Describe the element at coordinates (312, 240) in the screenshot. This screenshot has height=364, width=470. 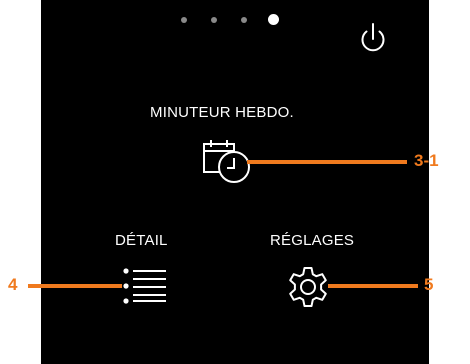
I see `settings-label: RÉGLAGES` at that location.